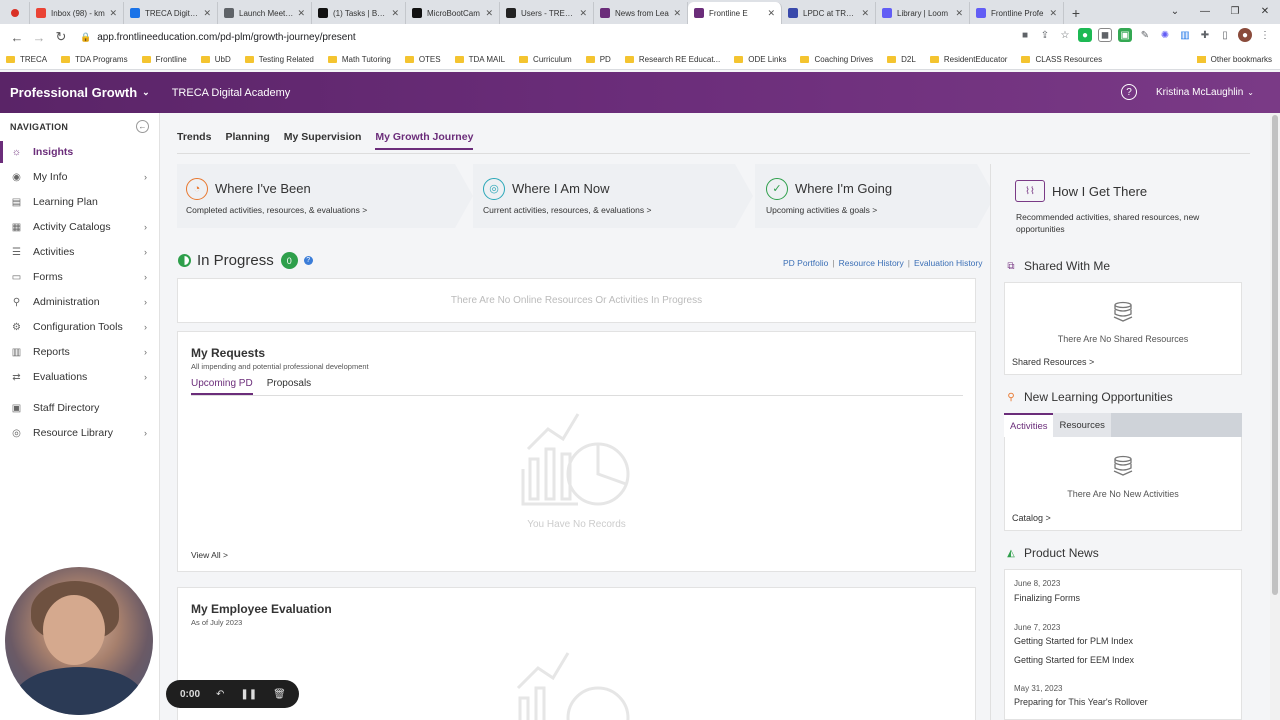  I want to click on sidebar-item-learning-plan: ▤ Learning Plan, so click(79, 202).